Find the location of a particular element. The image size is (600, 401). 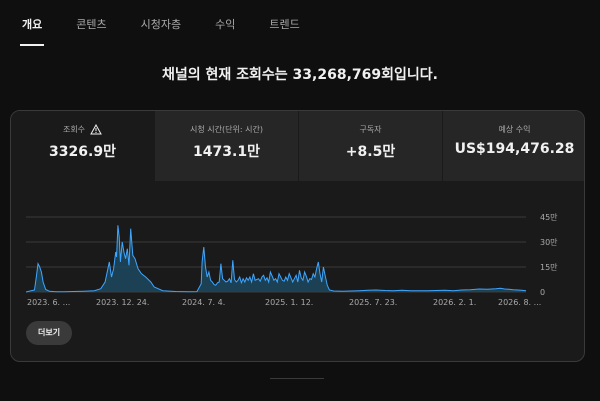

metric-estimated-revenue: 예상 수익 US$194,476.28 is located at coordinates (513, 146).